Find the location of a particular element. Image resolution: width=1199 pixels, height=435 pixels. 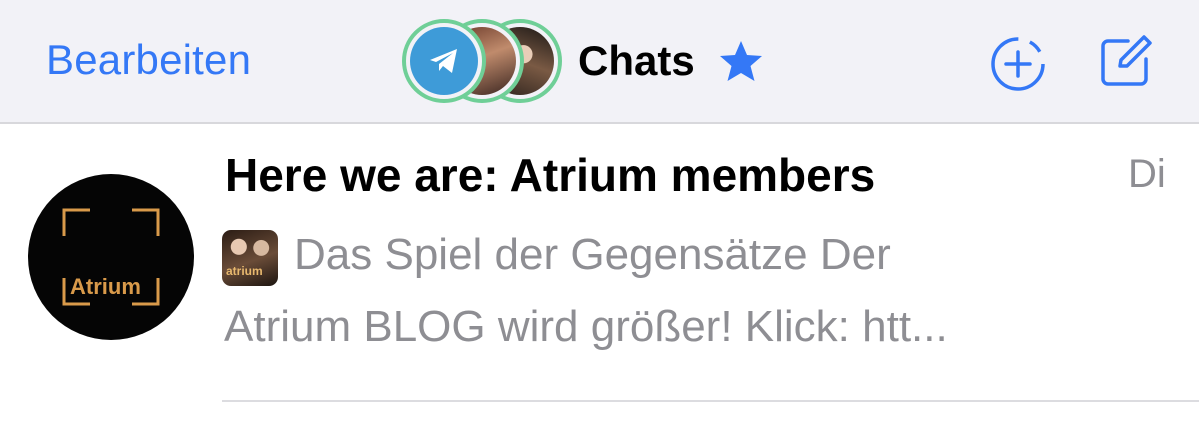

atrium-logo is located at coordinates (111, 257).